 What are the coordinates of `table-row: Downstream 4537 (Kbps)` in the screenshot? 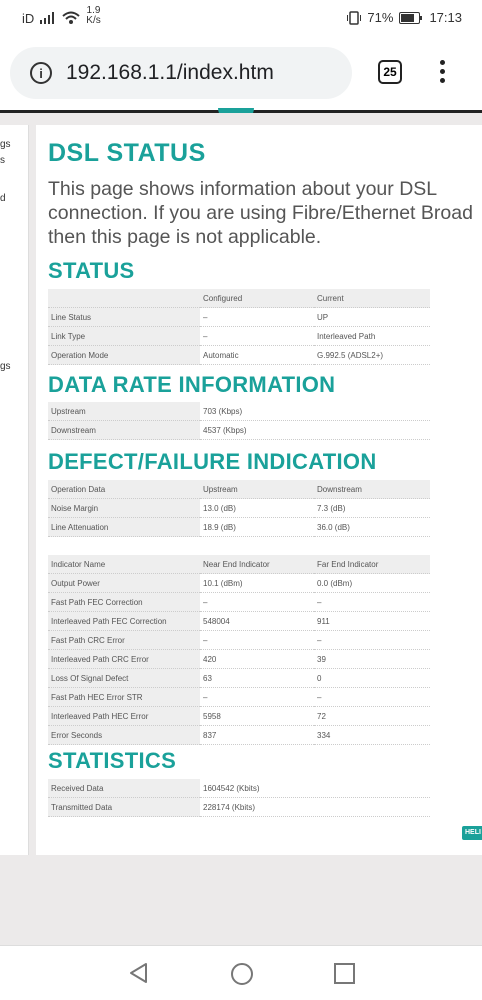 It's located at (239, 430).